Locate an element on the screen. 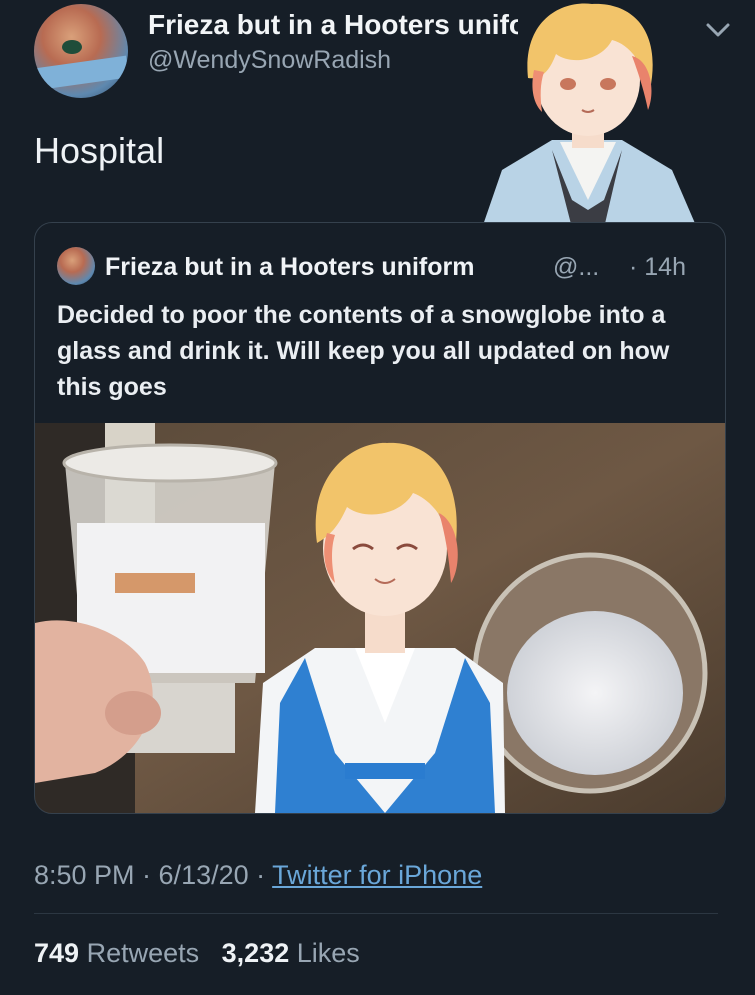 This screenshot has width=755, height=995. divider is located at coordinates (376, 913).